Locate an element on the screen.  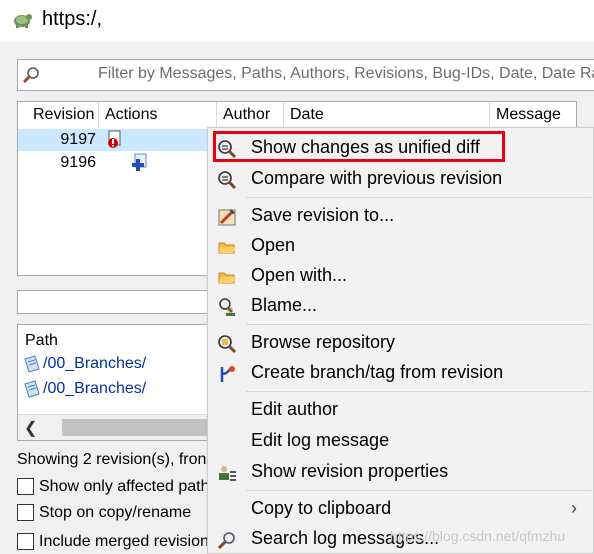
menu-item-copy-to-clipboard: Copy to clipboard › is located at coordinates (400, 509).